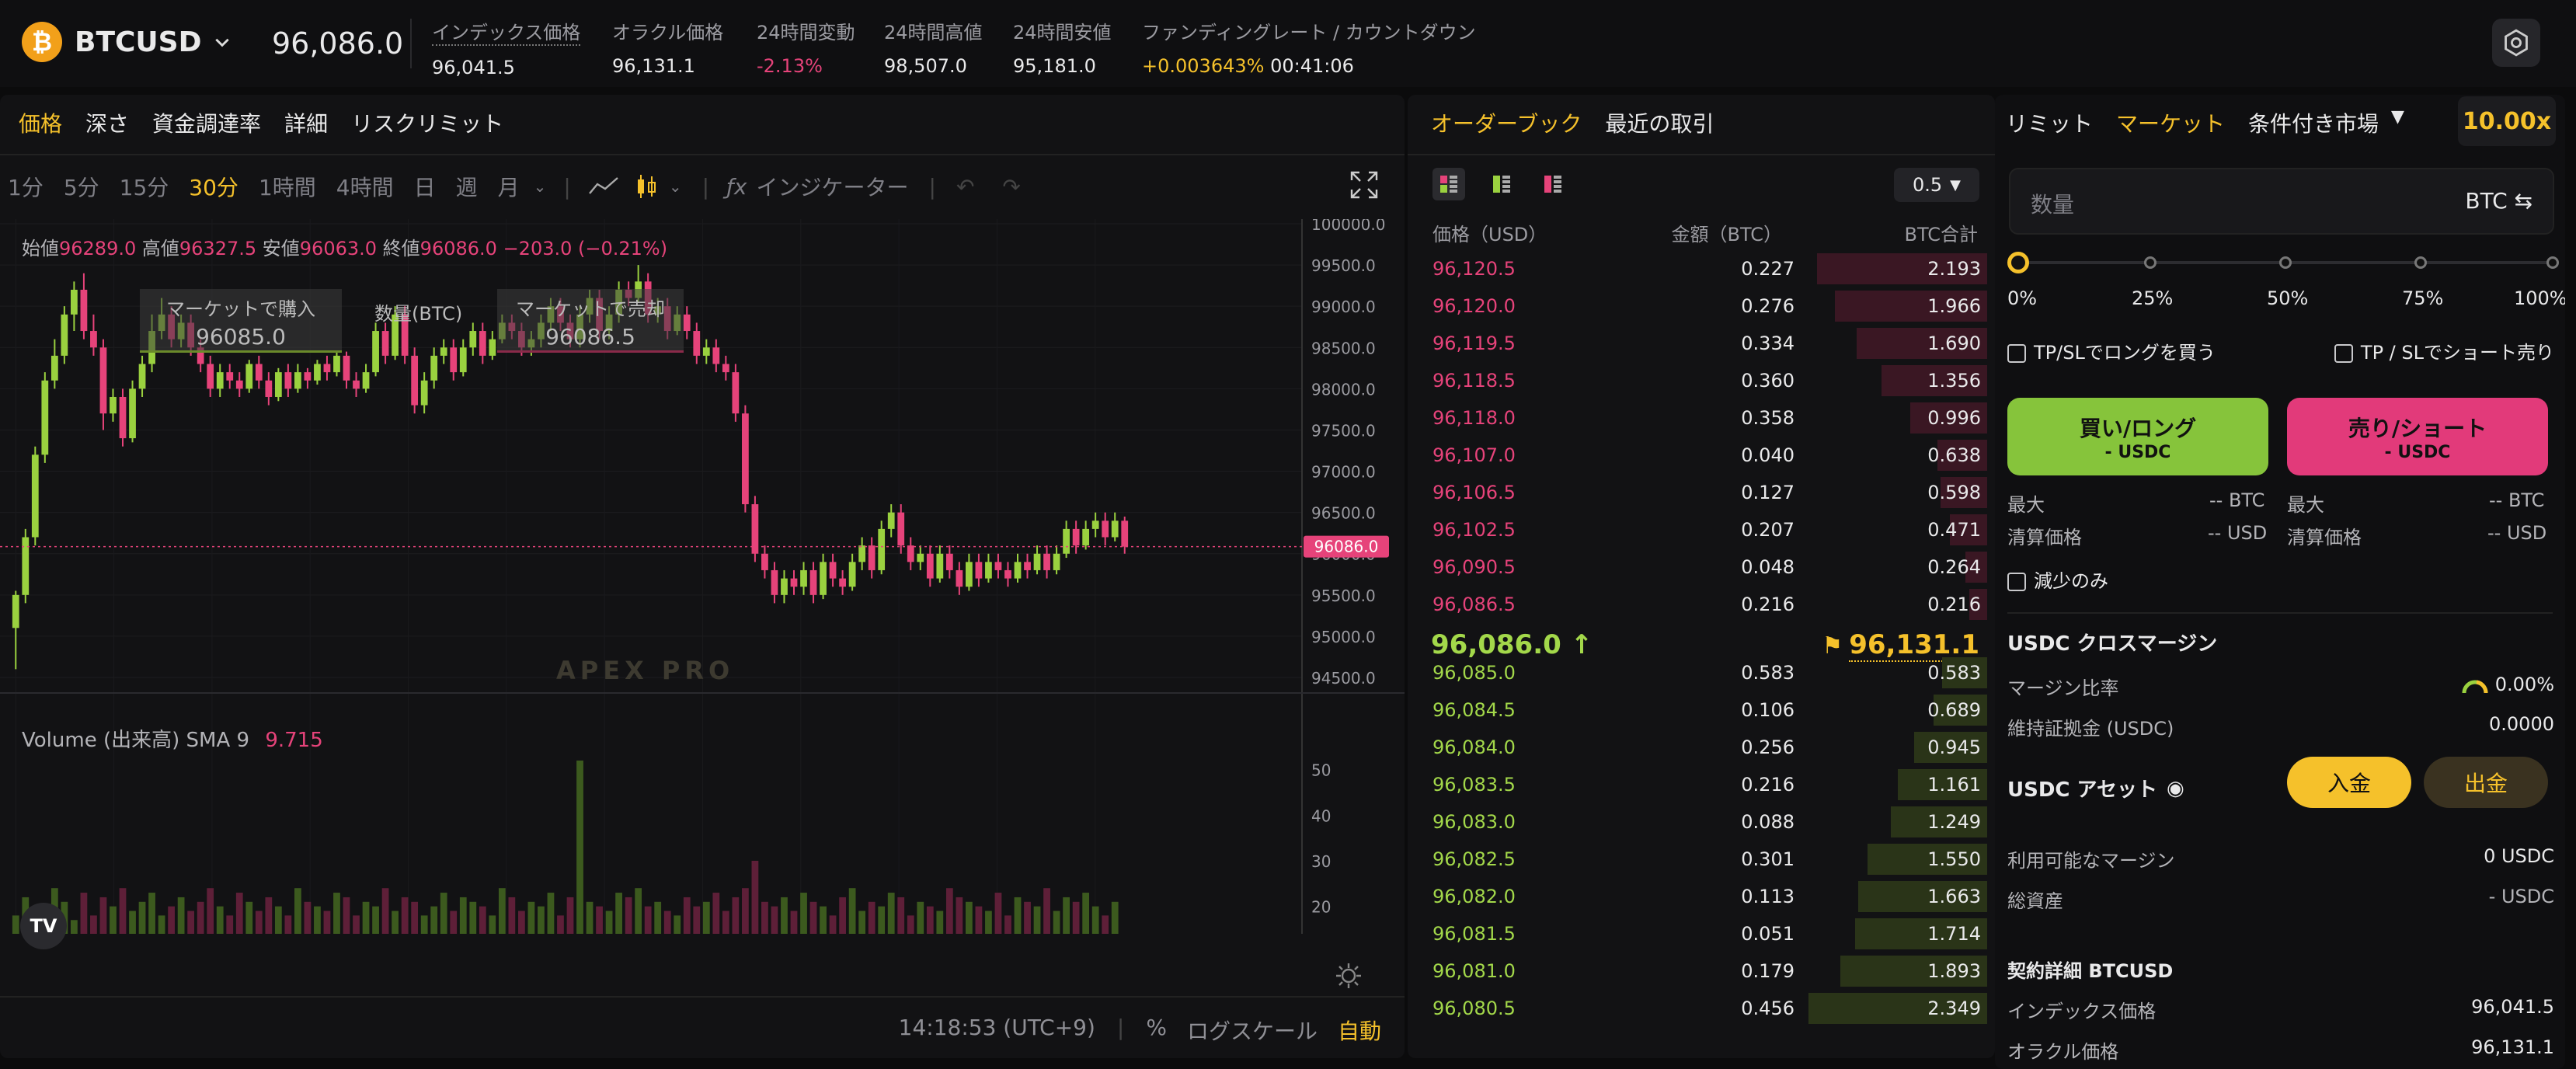 This screenshot has height=1069, width=2576. What do you see at coordinates (603, 186) in the screenshot?
I see `line-chart-icon` at bounding box center [603, 186].